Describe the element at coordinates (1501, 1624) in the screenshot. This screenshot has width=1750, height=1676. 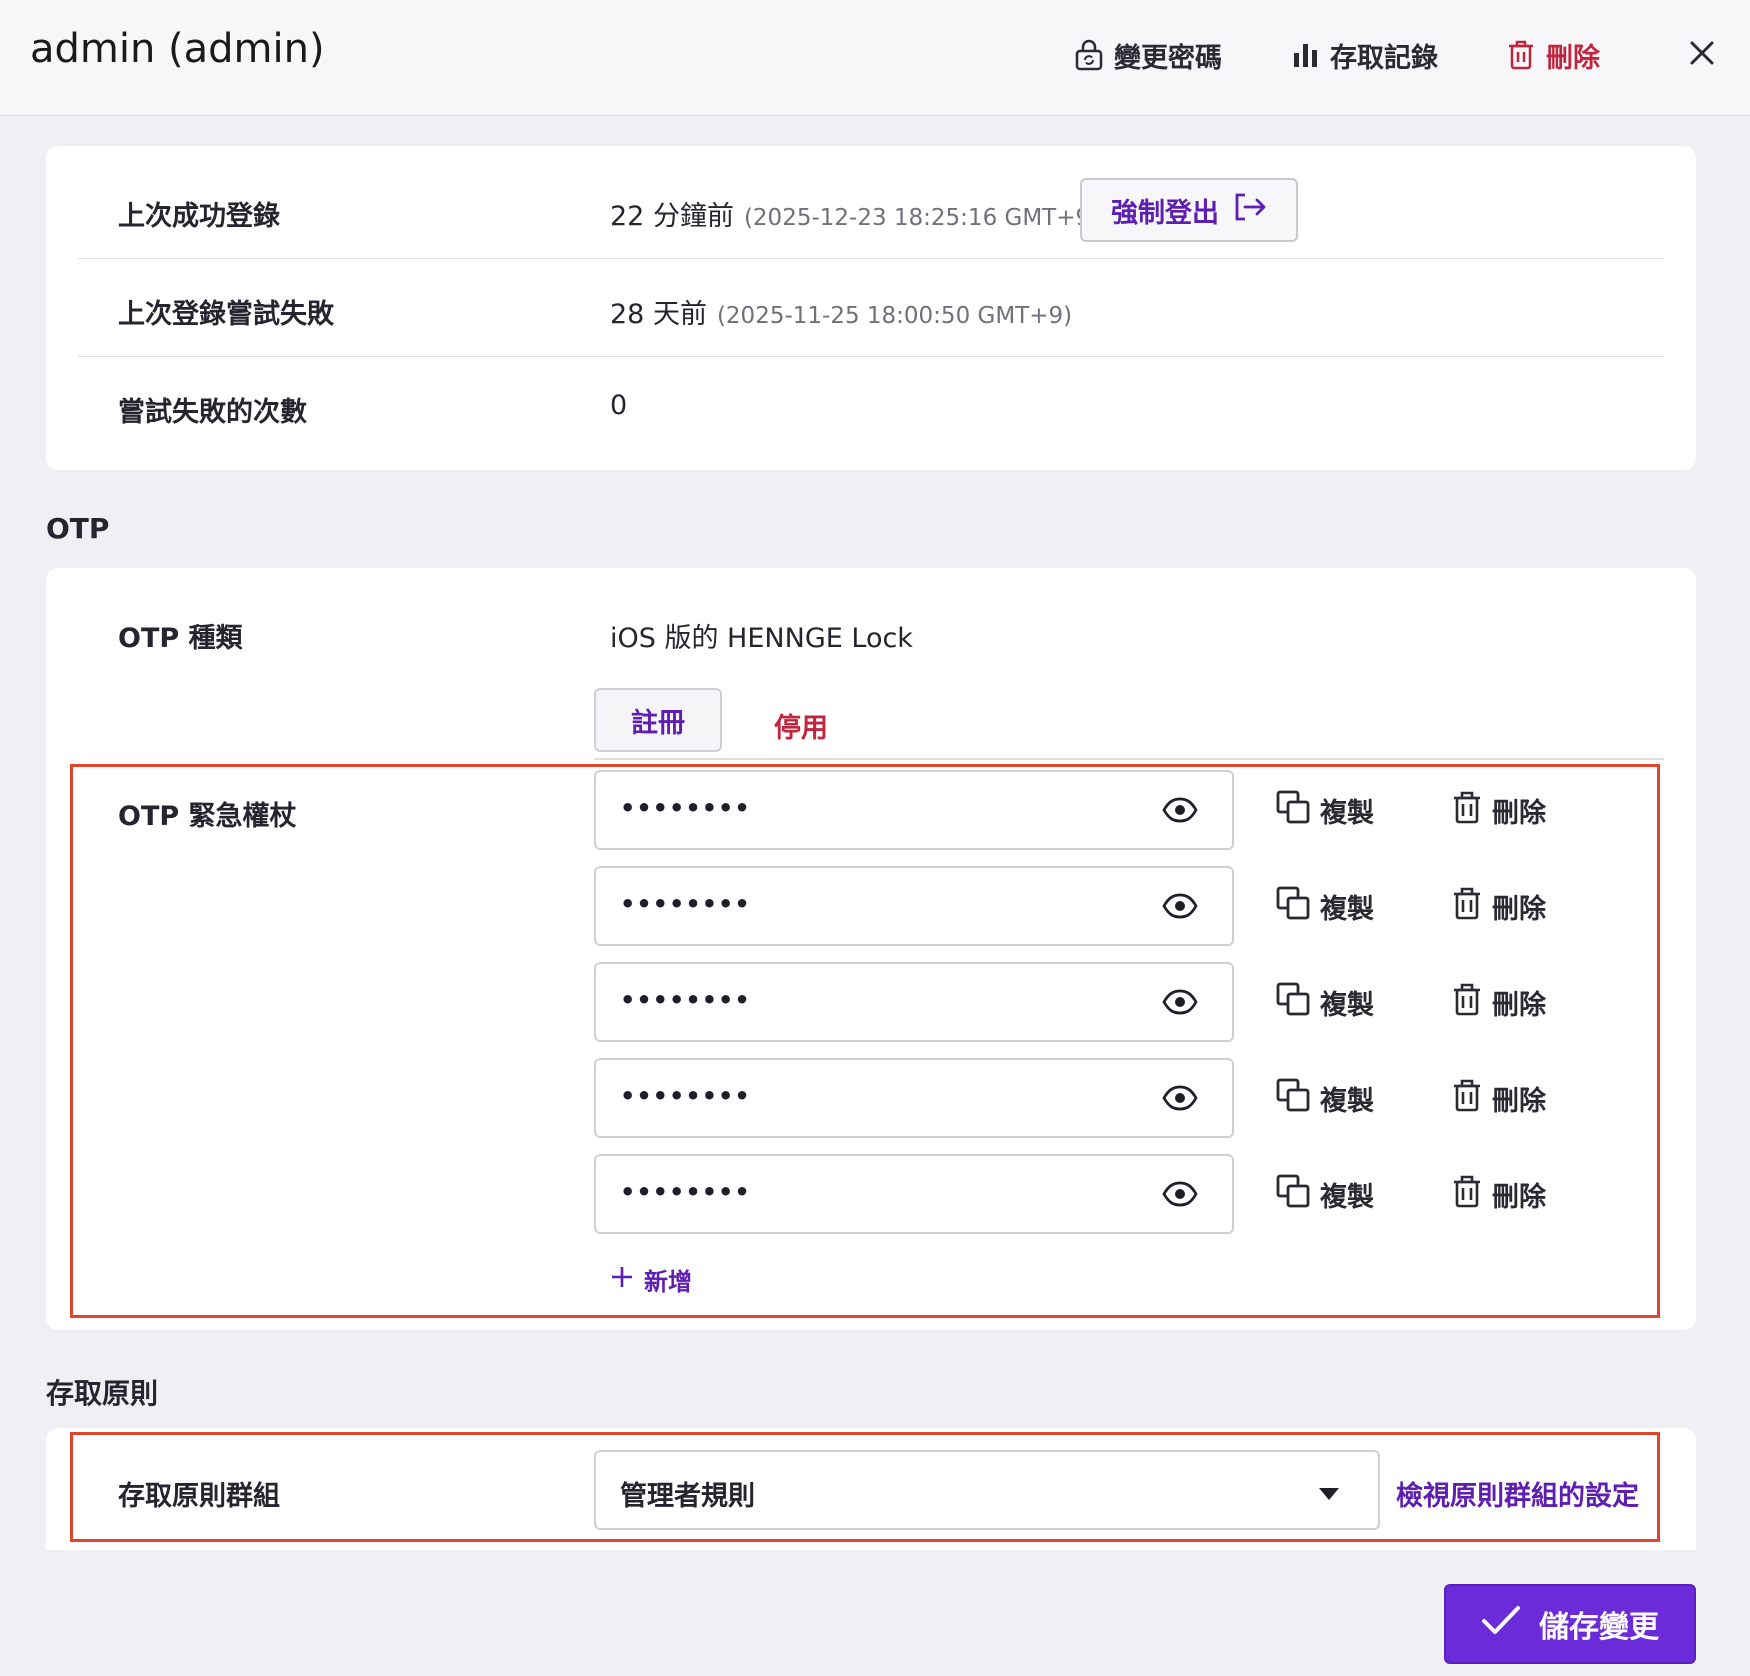
I see `check-icon` at that location.